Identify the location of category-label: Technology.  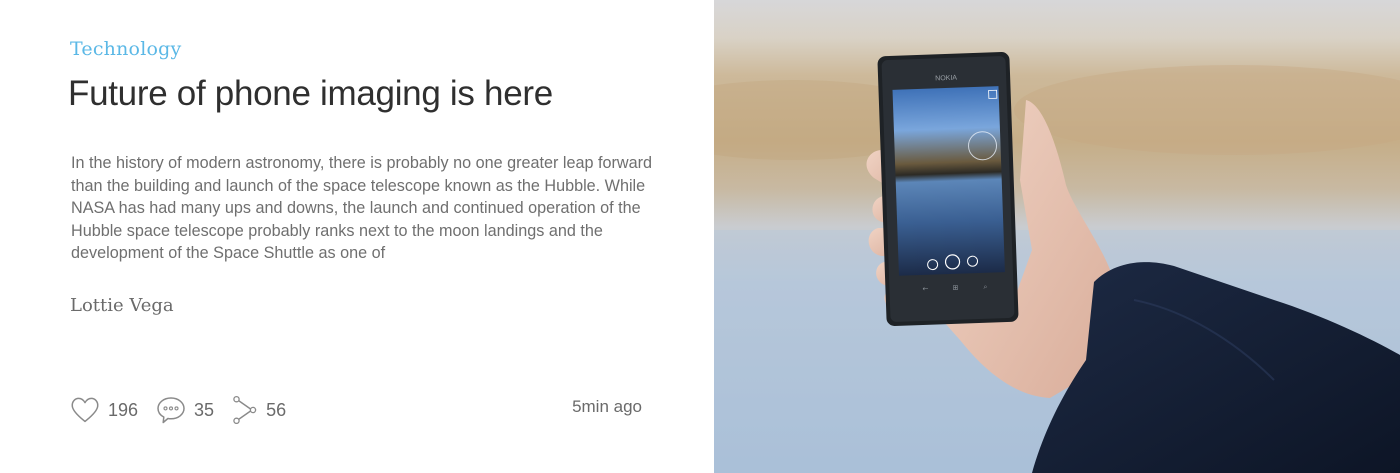
(125, 49).